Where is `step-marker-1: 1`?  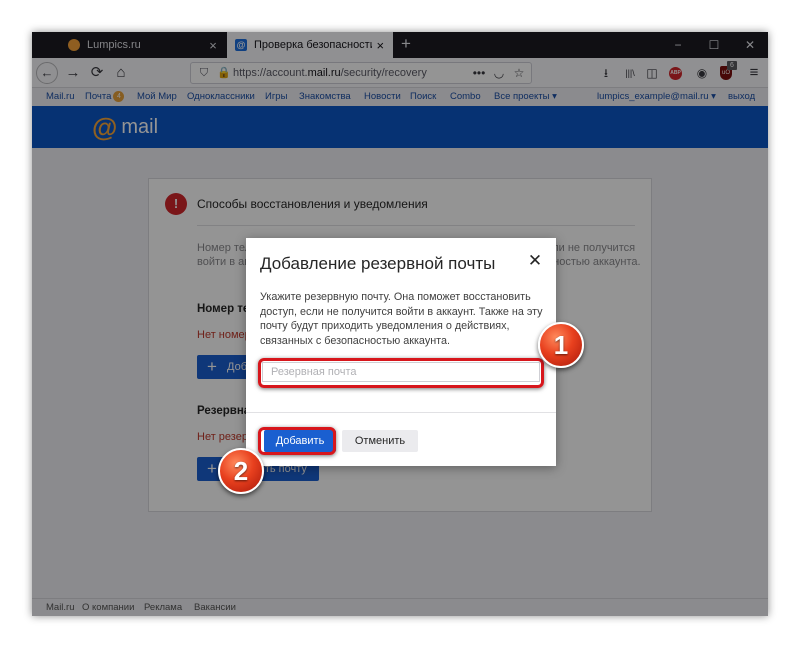 step-marker-1: 1 is located at coordinates (561, 345).